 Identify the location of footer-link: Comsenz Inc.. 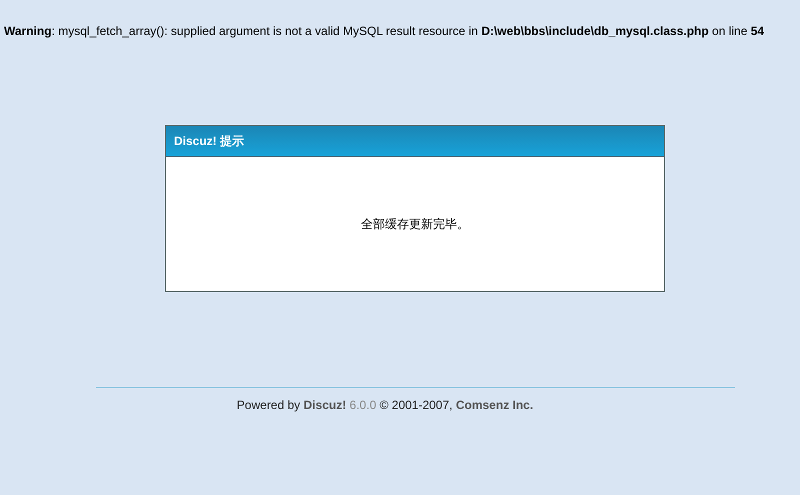
(495, 405).